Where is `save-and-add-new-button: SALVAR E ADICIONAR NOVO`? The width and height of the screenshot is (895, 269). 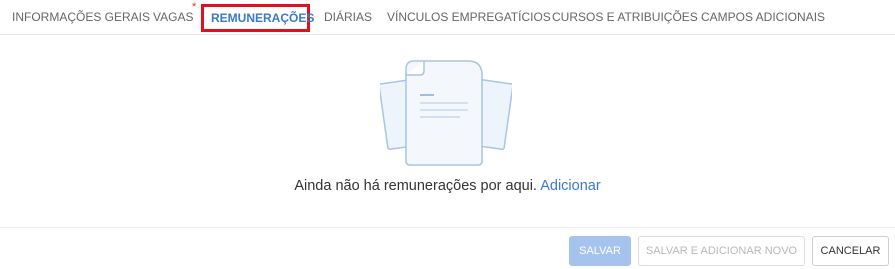
save-and-add-new-button: SALVAR E ADICIONAR NOVO is located at coordinates (721, 251).